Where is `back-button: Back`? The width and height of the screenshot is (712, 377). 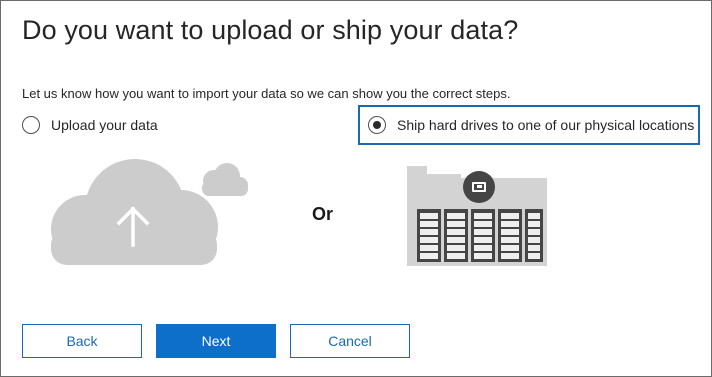 back-button: Back is located at coordinates (82, 341).